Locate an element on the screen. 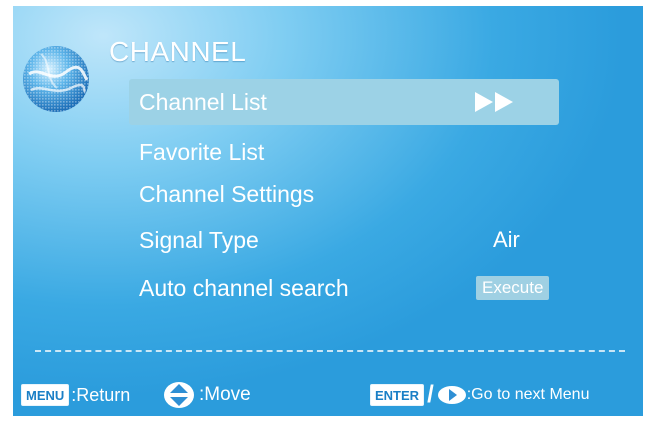 The height and width of the screenshot is (422, 656). menu-item-label: Auto channel search is located at coordinates (244, 288).